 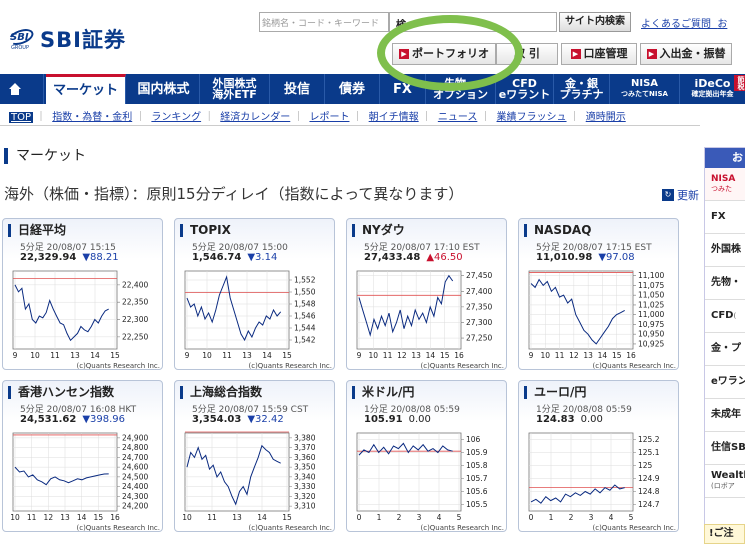 What do you see at coordinates (61, 392) in the screenshot?
I see `chart-title: 香港ハンセン指数` at bounding box center [61, 392].